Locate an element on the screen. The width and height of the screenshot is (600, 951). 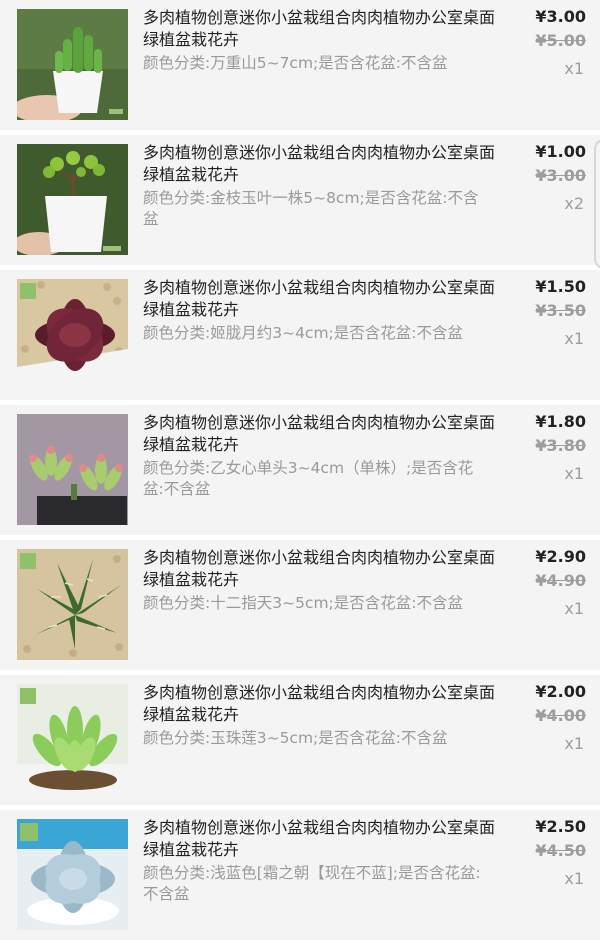
item-original-price: ¥3.80 is located at coordinates (560, 445).